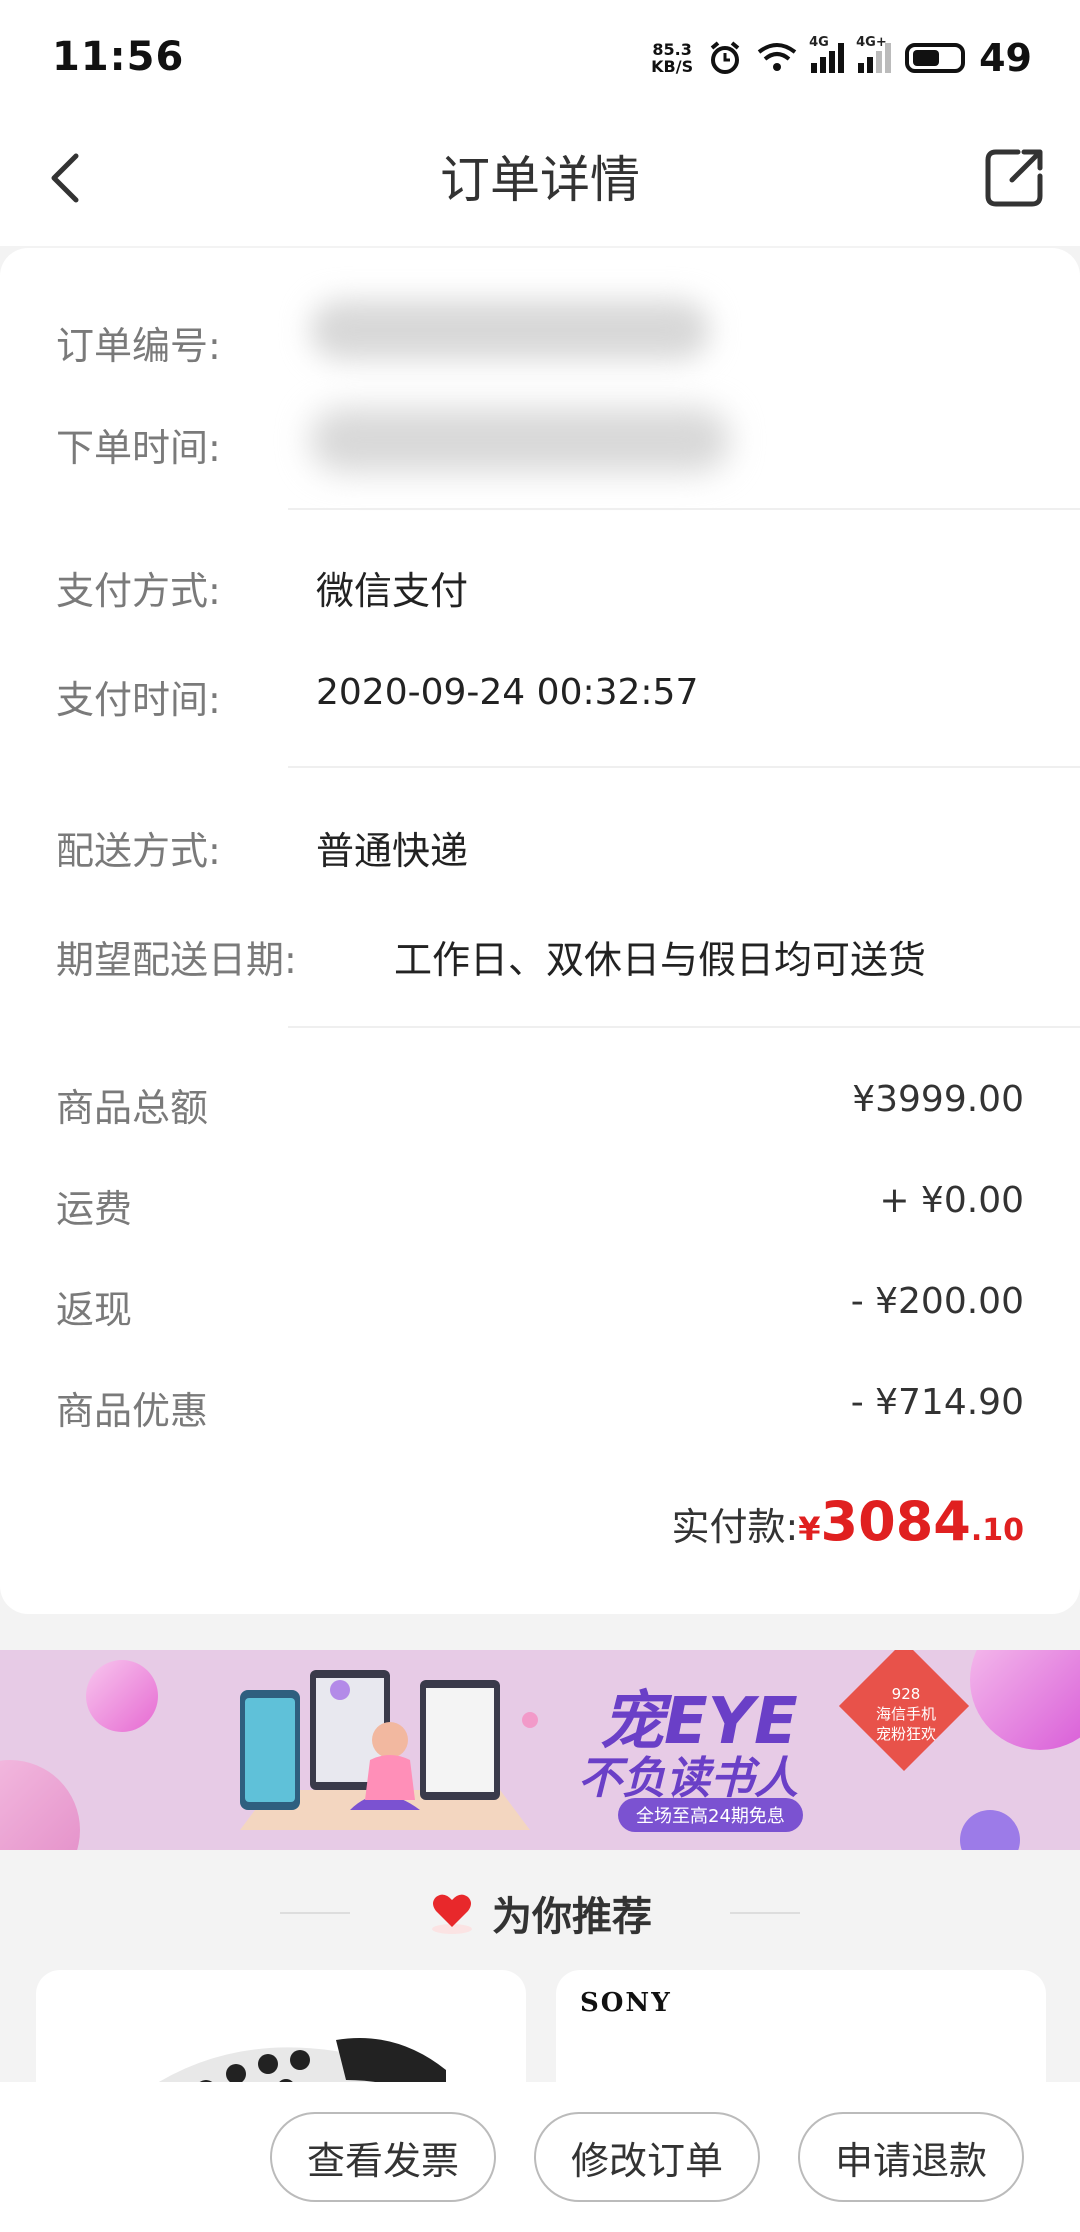  What do you see at coordinates (392, 851) in the screenshot?
I see `delivery-method-value: 普通快递` at bounding box center [392, 851].